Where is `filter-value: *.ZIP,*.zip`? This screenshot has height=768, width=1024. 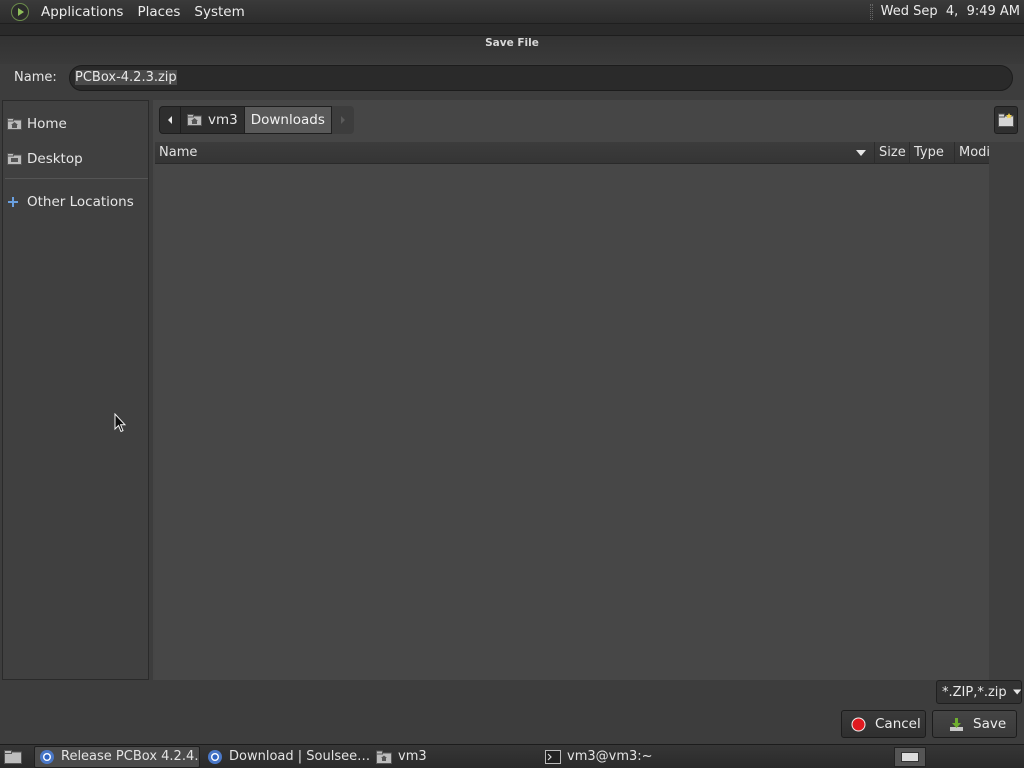
filter-value: *.ZIP,*.zip is located at coordinates (974, 692).